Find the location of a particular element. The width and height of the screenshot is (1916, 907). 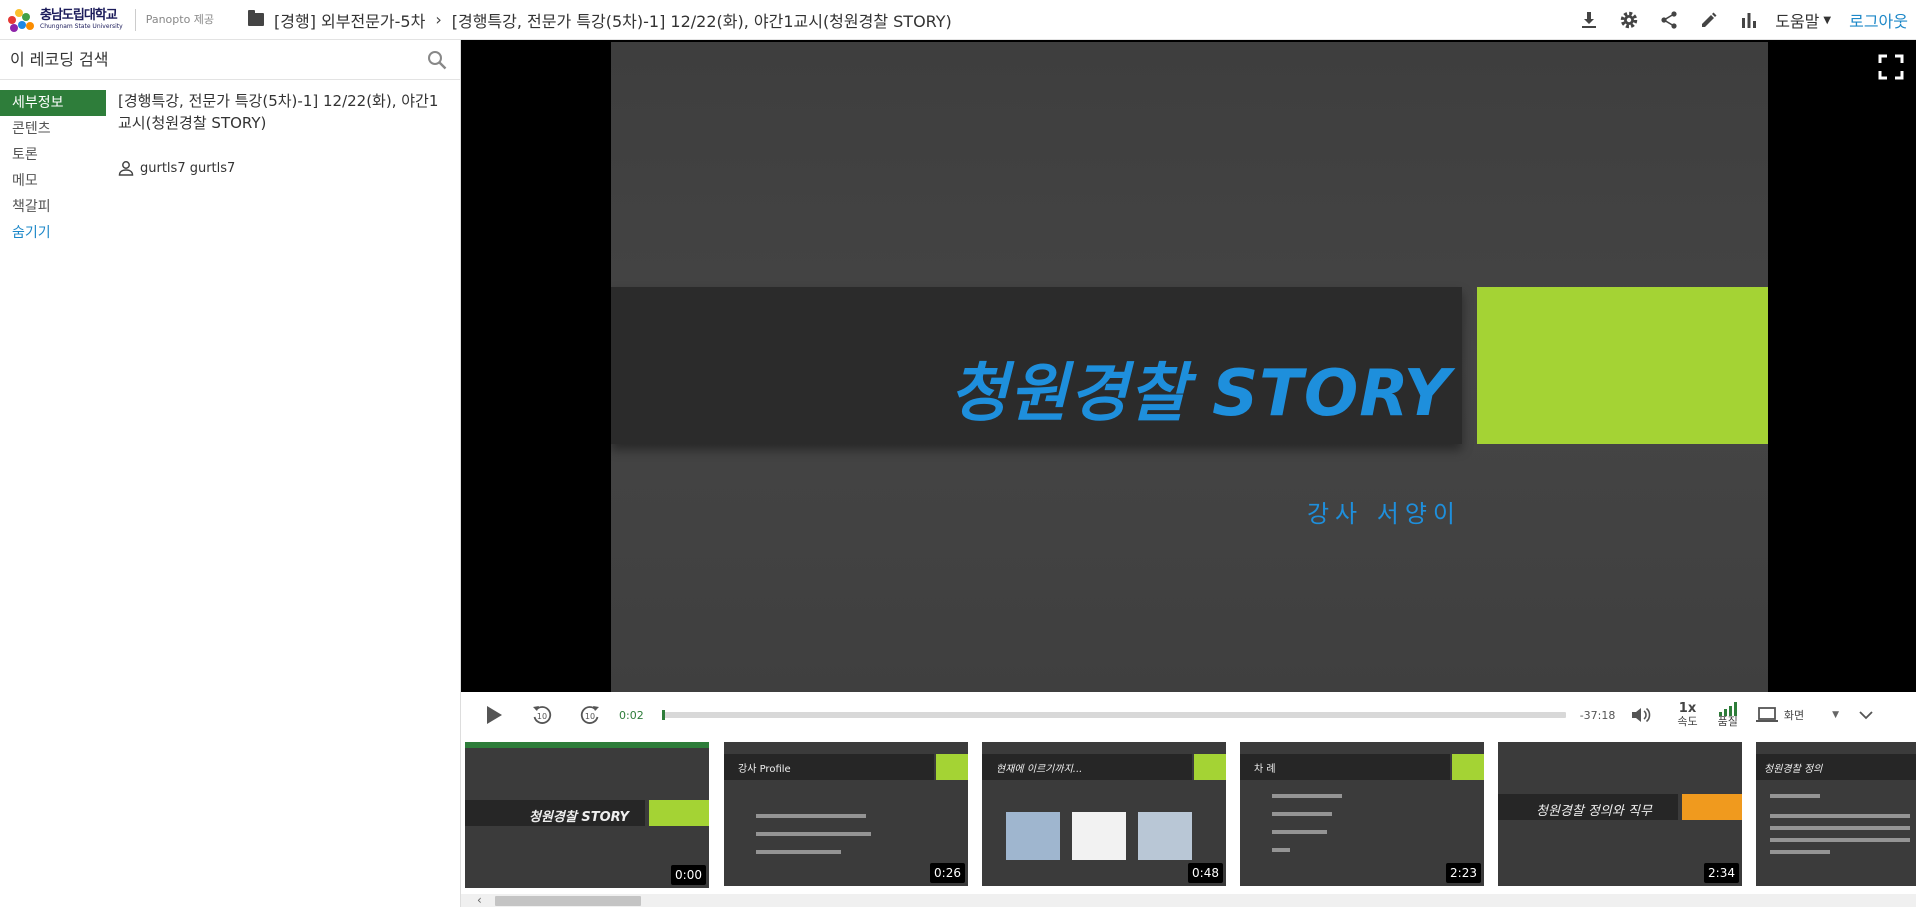

thumbnail-item: 청원경찰 정의와 직무 2:34 is located at coordinates (1620, 814).